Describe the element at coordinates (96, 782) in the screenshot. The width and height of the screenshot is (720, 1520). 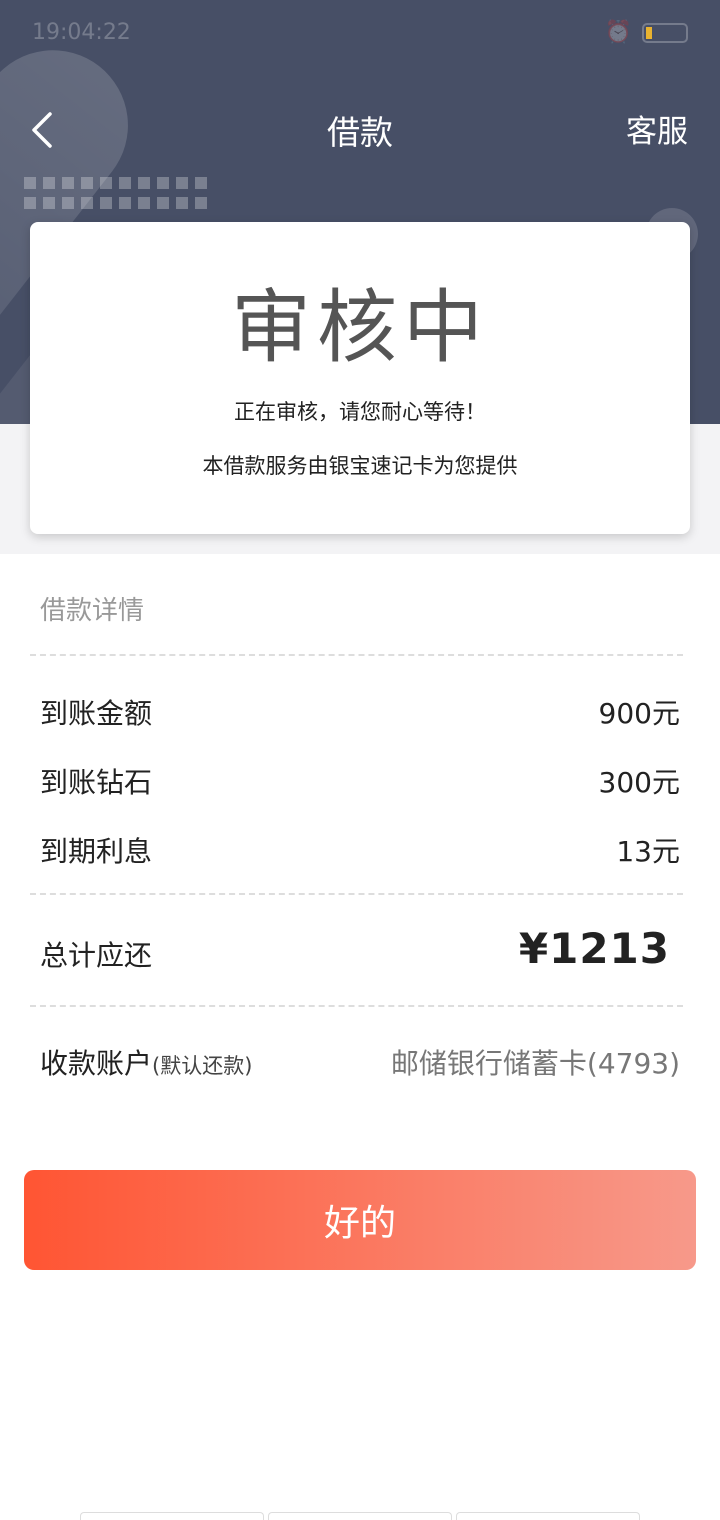
I see `row-label: 到账钻石` at that location.